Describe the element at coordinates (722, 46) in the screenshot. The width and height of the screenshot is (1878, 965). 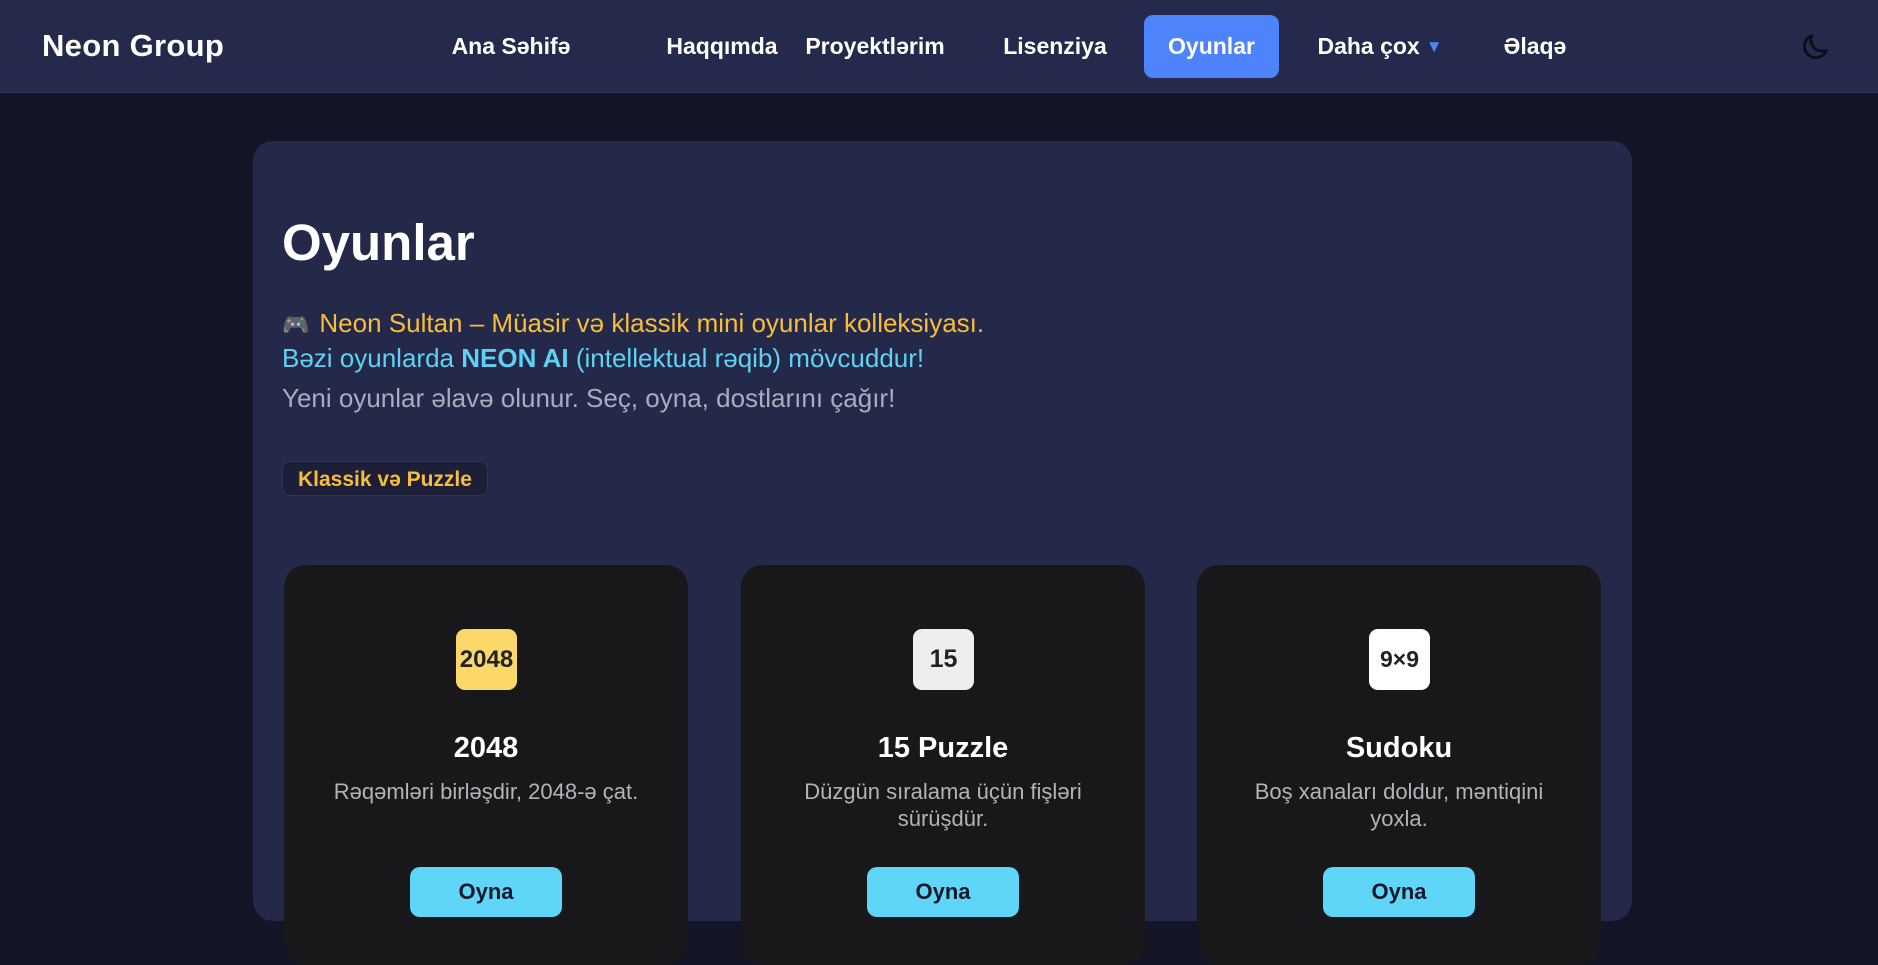
I see `nav-link-label: Haqqımda` at that location.